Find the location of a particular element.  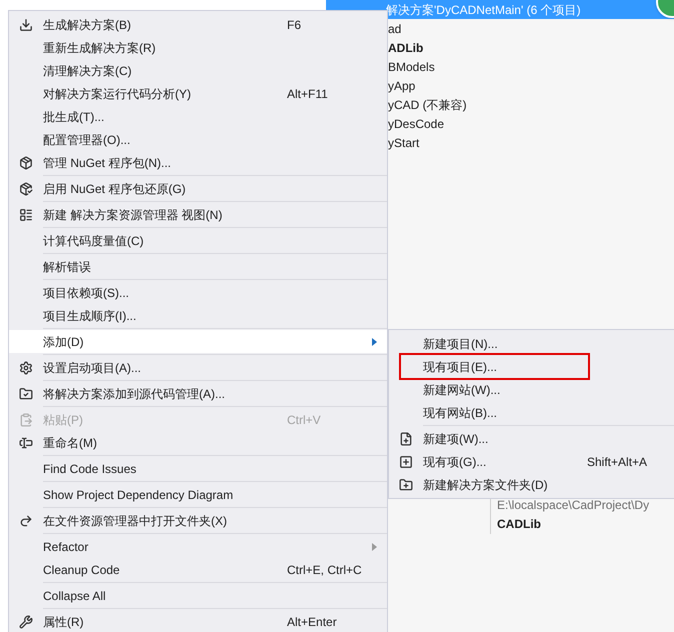

list-view-icon is located at coordinates (26, 215).